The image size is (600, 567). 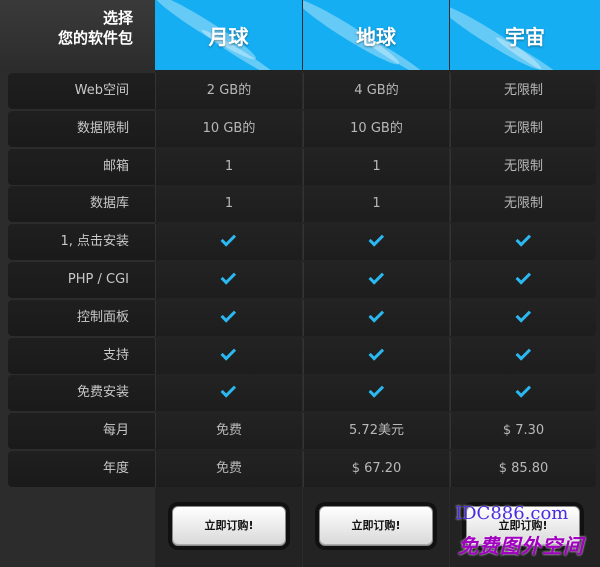 What do you see at coordinates (81, 242) in the screenshot?
I see `feature-label: 1, 点击安装` at bounding box center [81, 242].